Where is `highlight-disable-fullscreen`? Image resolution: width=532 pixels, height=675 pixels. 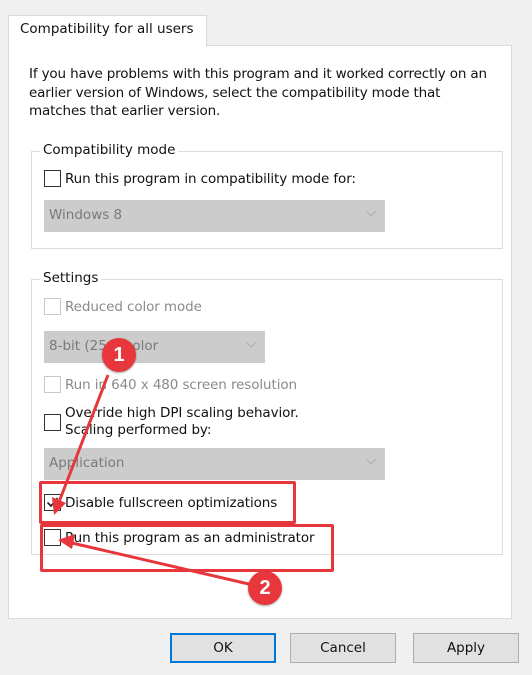
highlight-disable-fullscreen is located at coordinates (167, 502).